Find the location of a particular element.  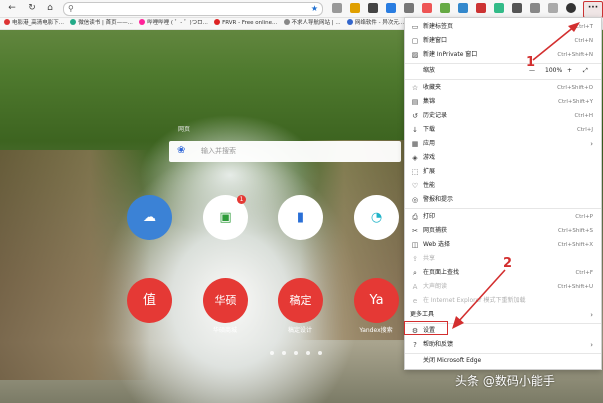

watermark: 头条 @数码小能手 is located at coordinates (505, 381).